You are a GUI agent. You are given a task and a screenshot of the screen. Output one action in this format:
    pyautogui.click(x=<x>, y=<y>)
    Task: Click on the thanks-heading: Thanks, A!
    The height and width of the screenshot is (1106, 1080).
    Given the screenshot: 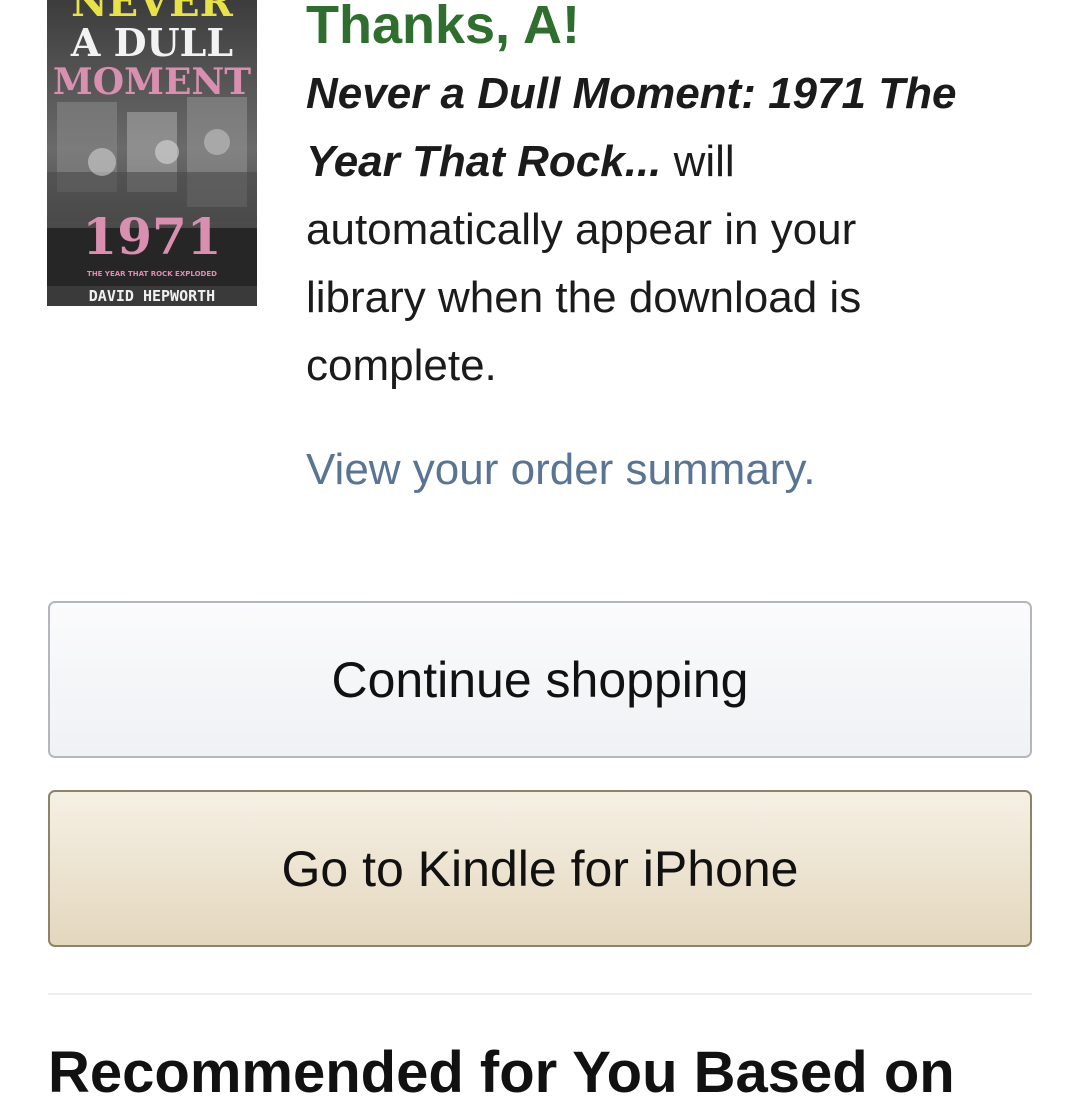 What is the action you would take?
    pyautogui.click(x=443, y=27)
    